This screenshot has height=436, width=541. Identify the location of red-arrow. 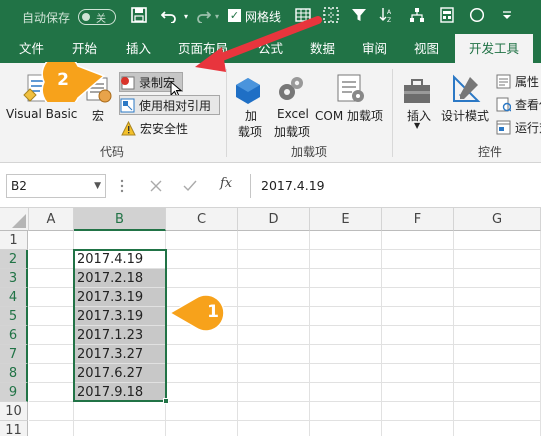
(266, 40).